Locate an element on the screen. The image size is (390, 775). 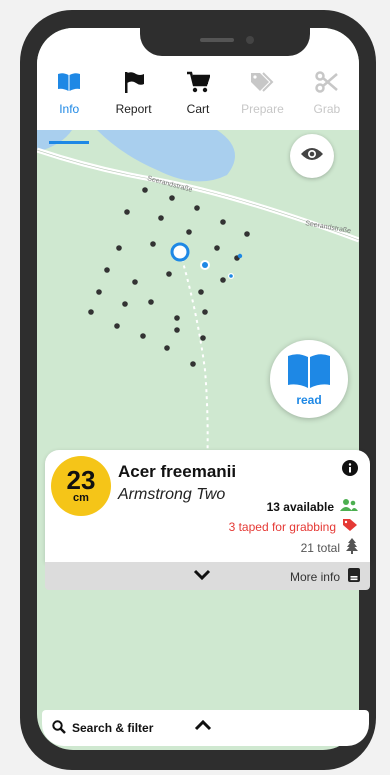
scissors-icon is located at coordinates (327, 82).